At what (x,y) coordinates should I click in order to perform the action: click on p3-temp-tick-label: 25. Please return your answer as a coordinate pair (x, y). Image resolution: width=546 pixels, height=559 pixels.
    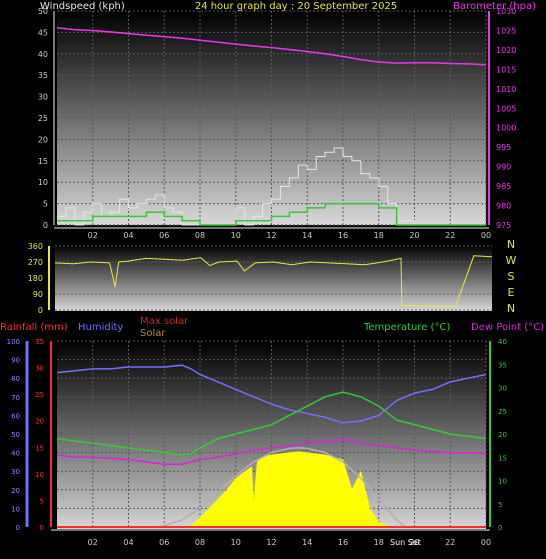
    Looking at the image, I should click on (502, 412).